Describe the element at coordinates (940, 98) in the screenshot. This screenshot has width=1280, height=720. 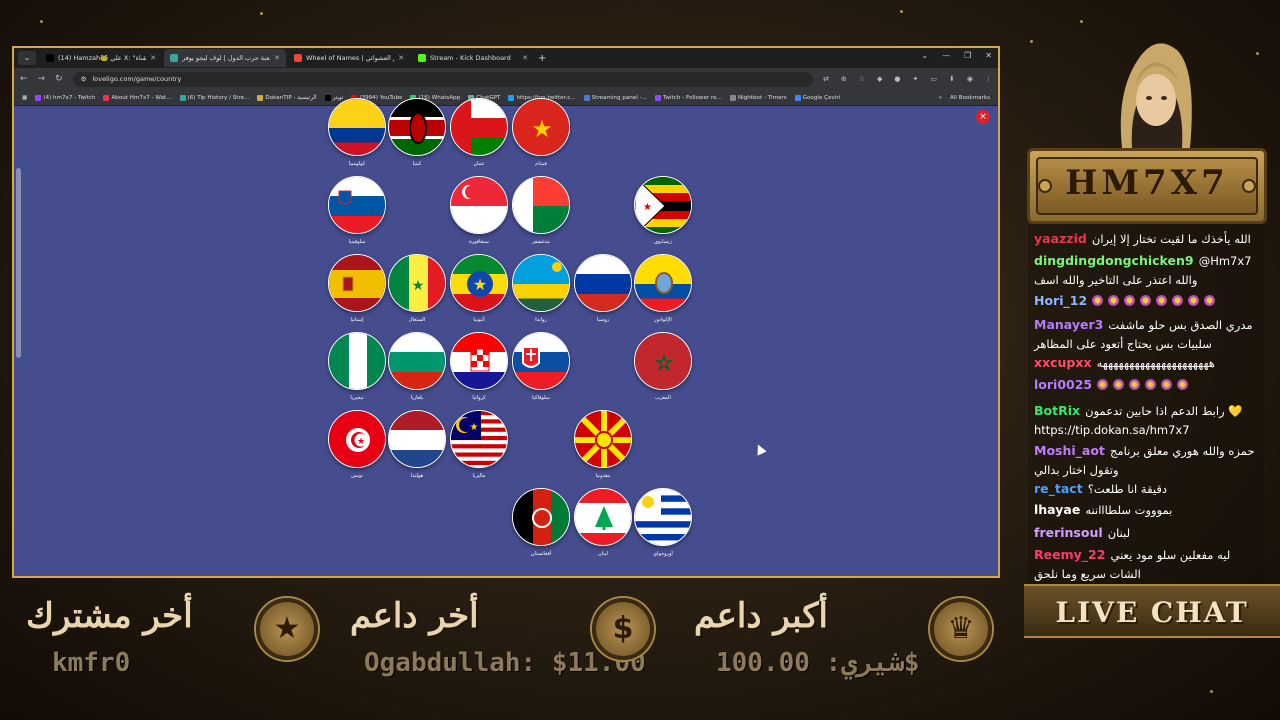
I see `more-bookmarks-icon: »` at that location.